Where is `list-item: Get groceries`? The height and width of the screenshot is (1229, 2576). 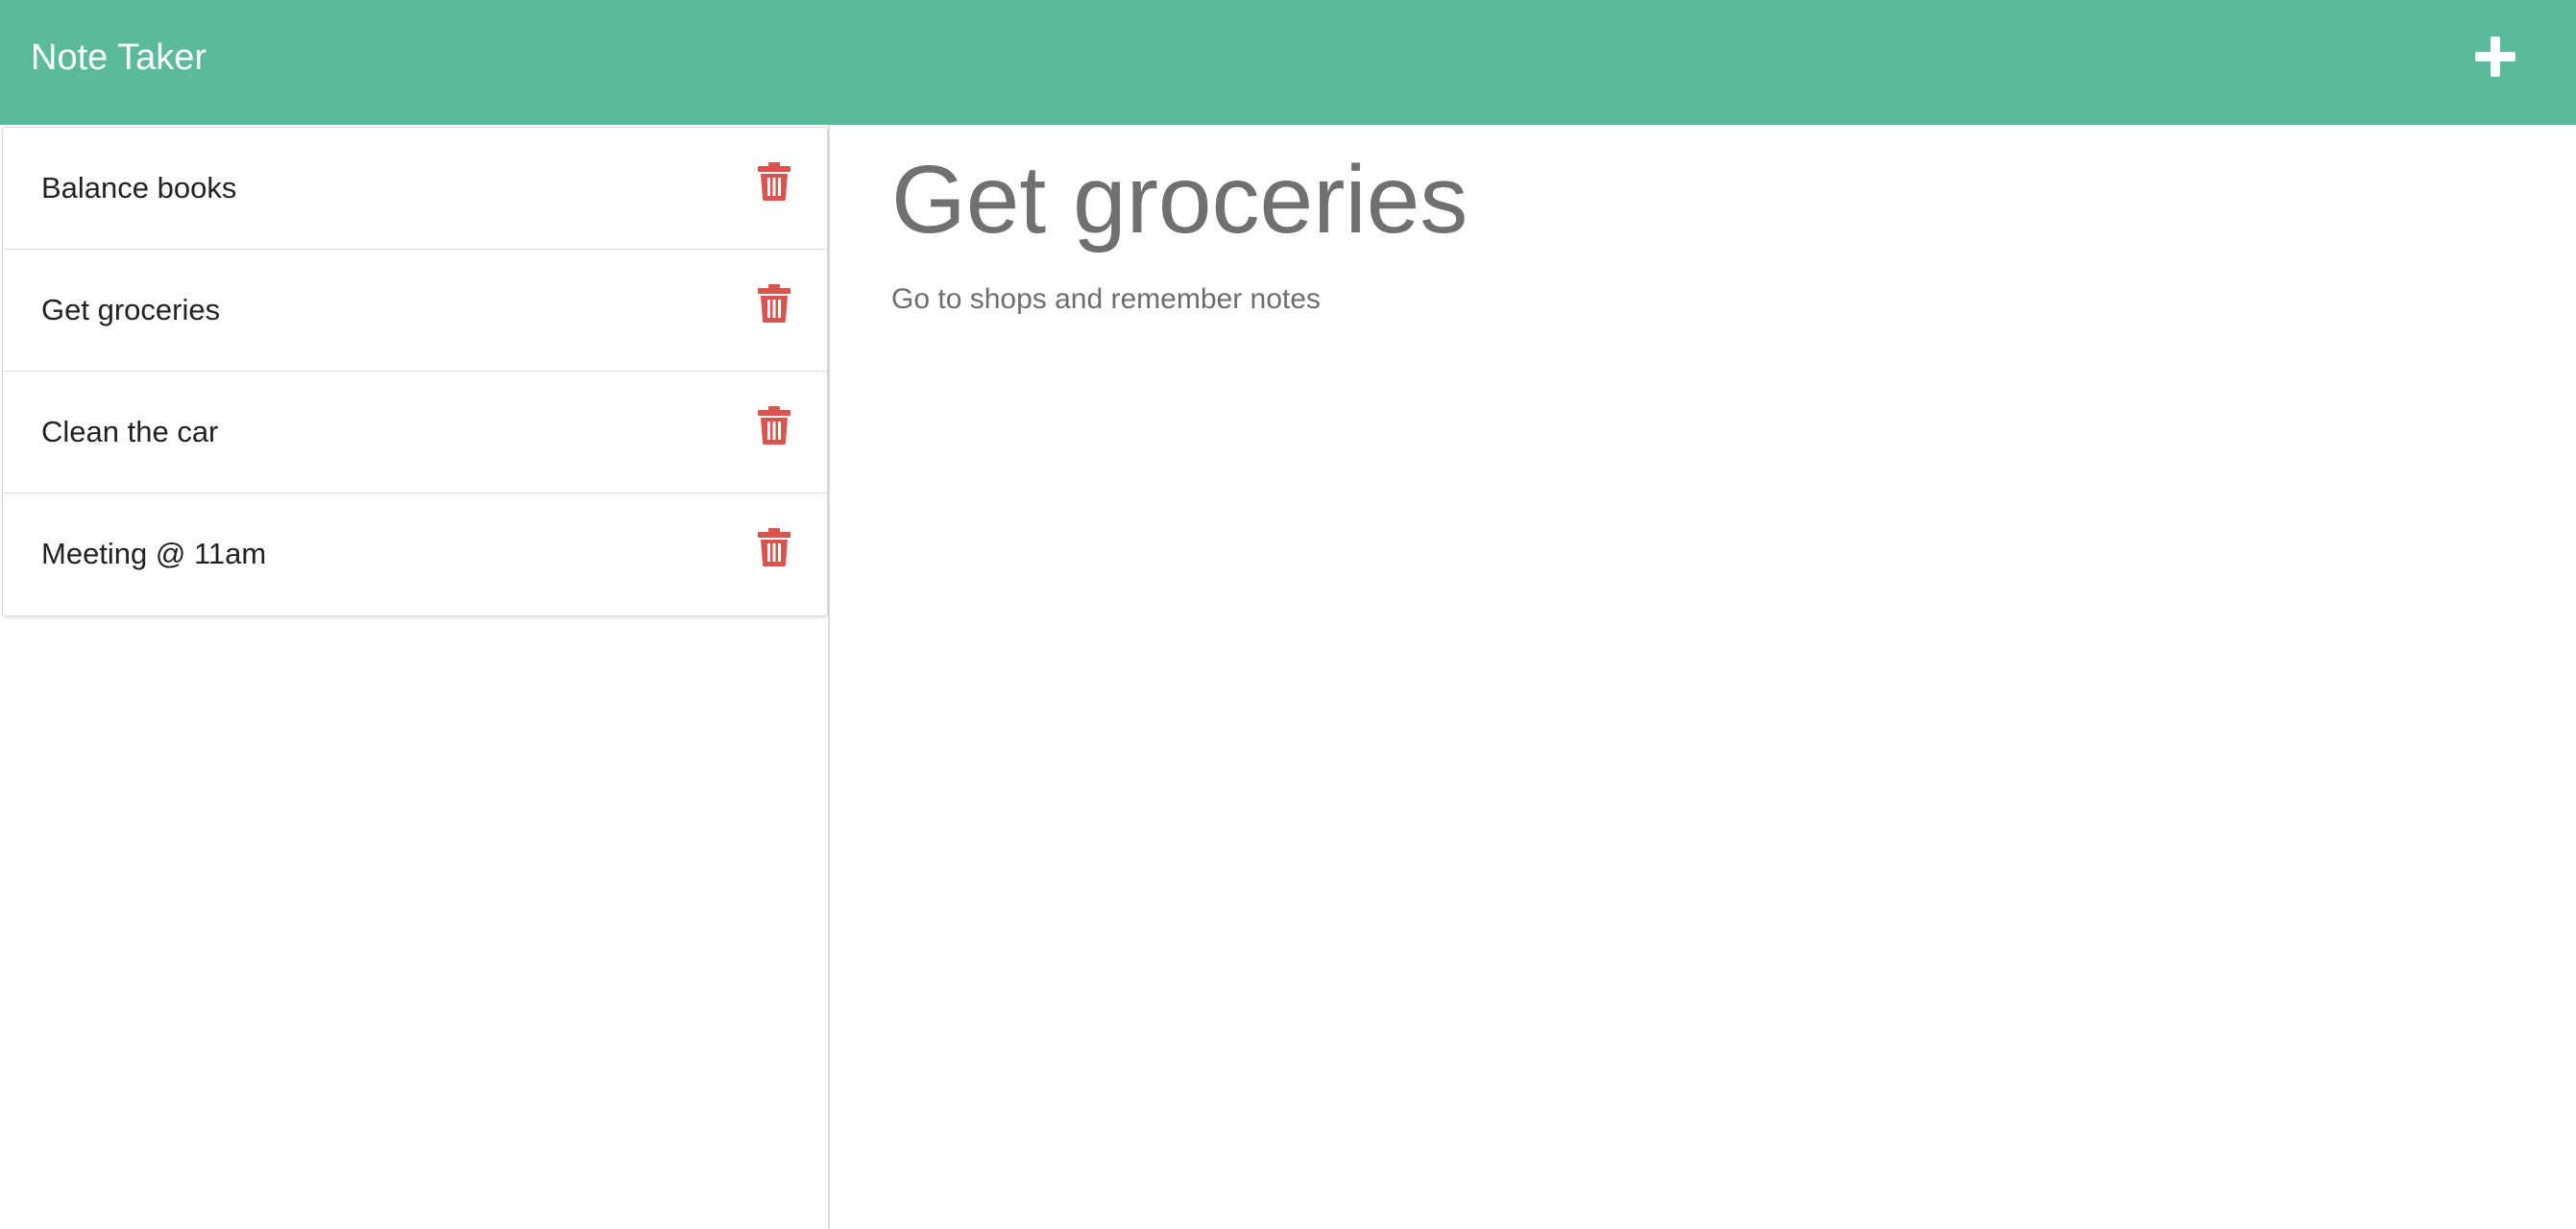 list-item: Get groceries is located at coordinates (415, 311).